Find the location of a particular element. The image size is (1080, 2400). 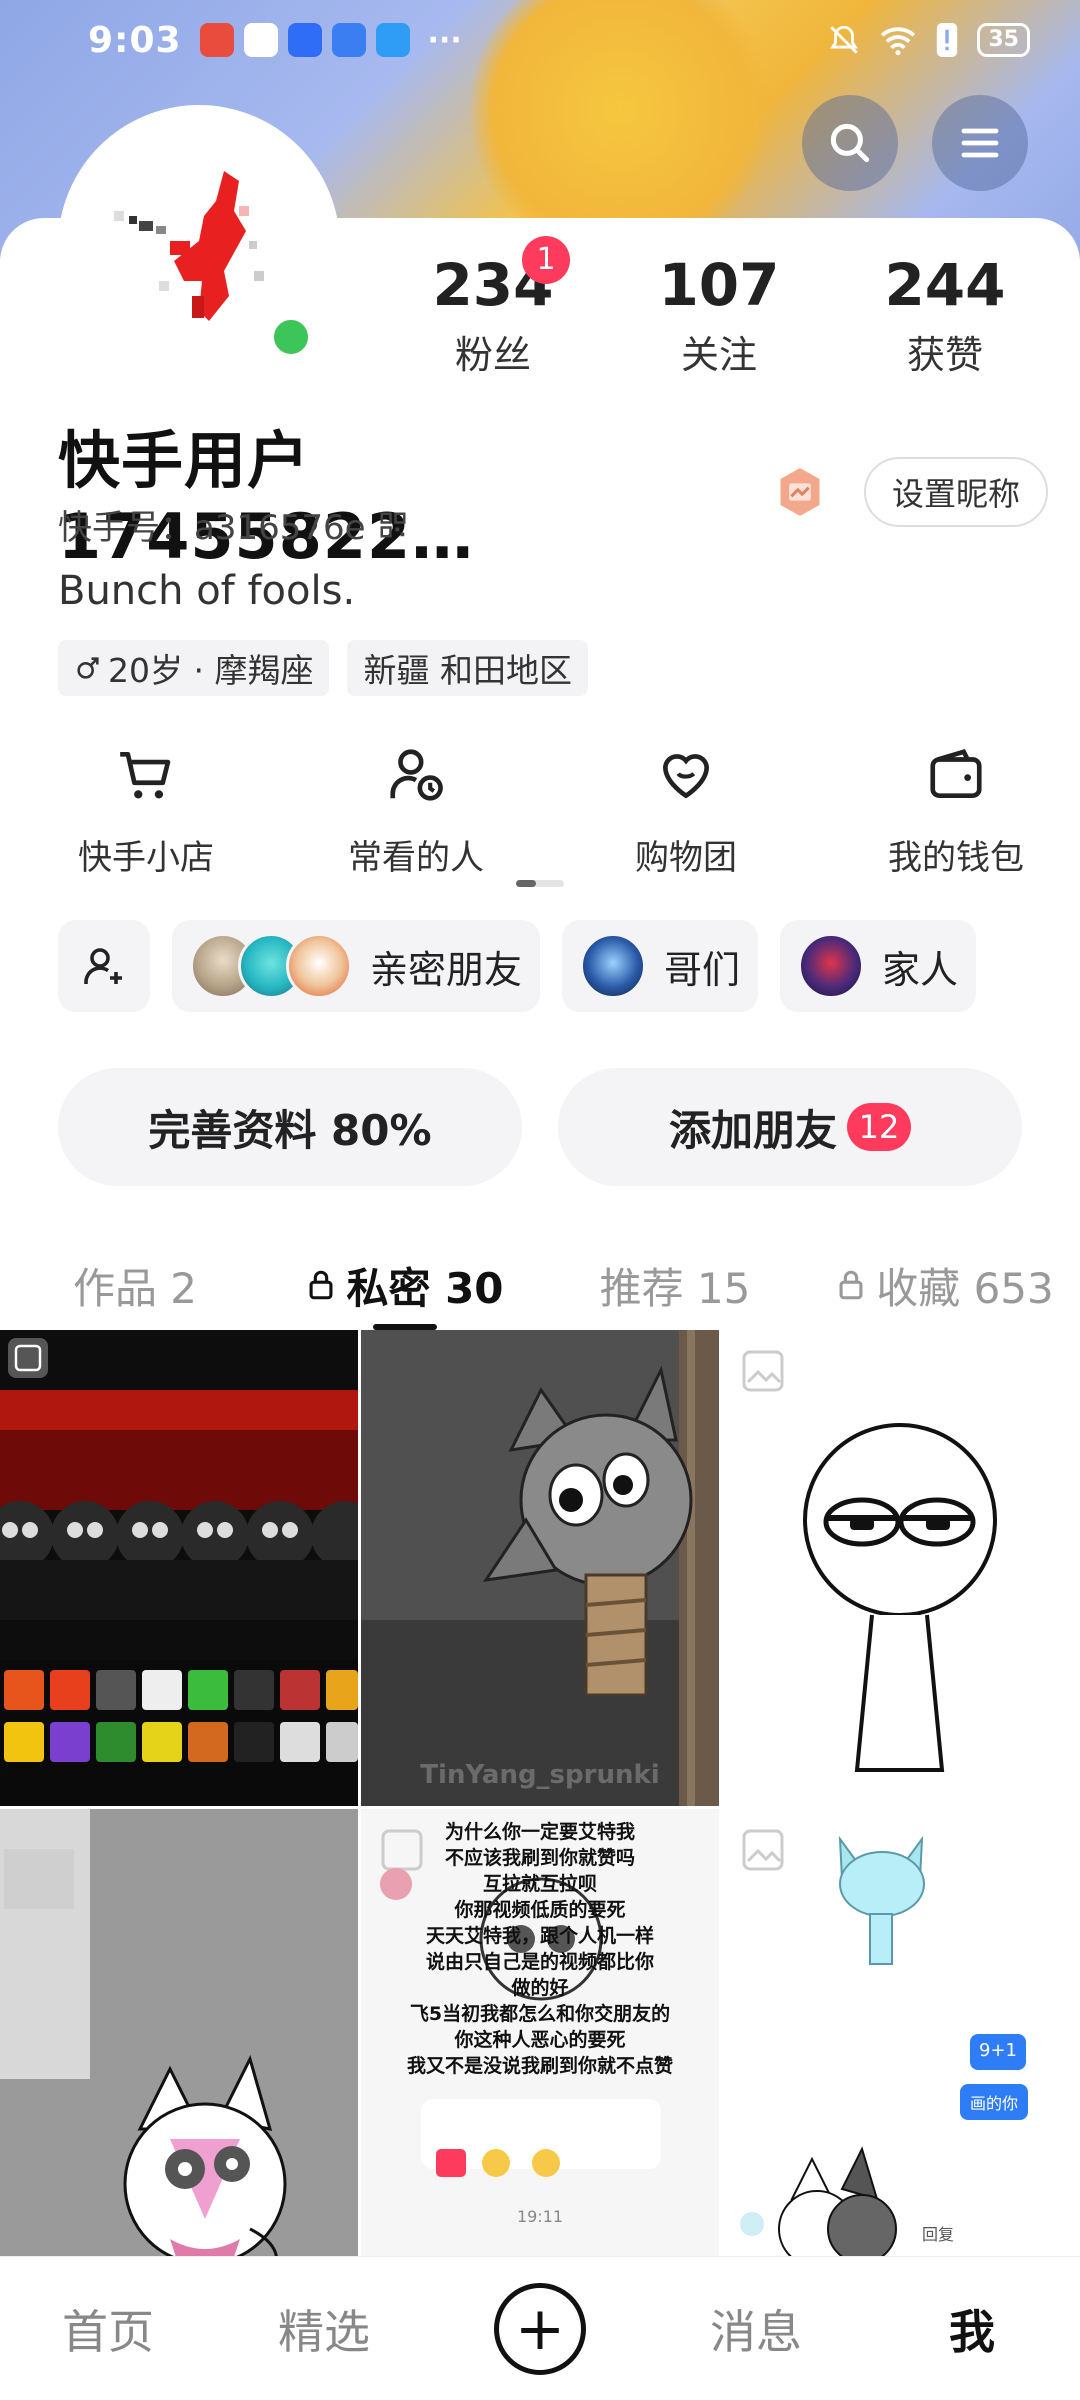

services-page-indicator is located at coordinates (540, 883).